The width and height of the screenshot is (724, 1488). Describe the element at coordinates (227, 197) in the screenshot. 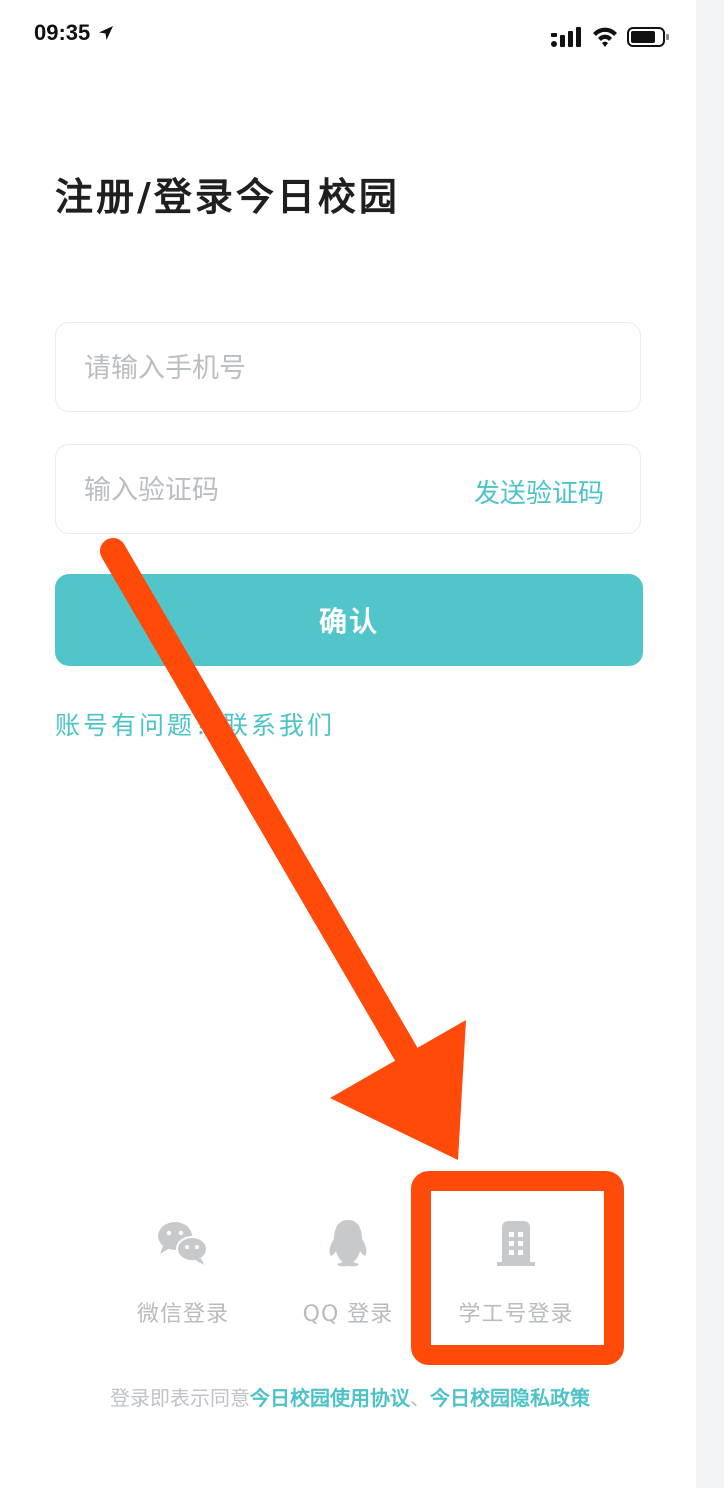

I see `page-title: 注册/登录今日校园` at that location.